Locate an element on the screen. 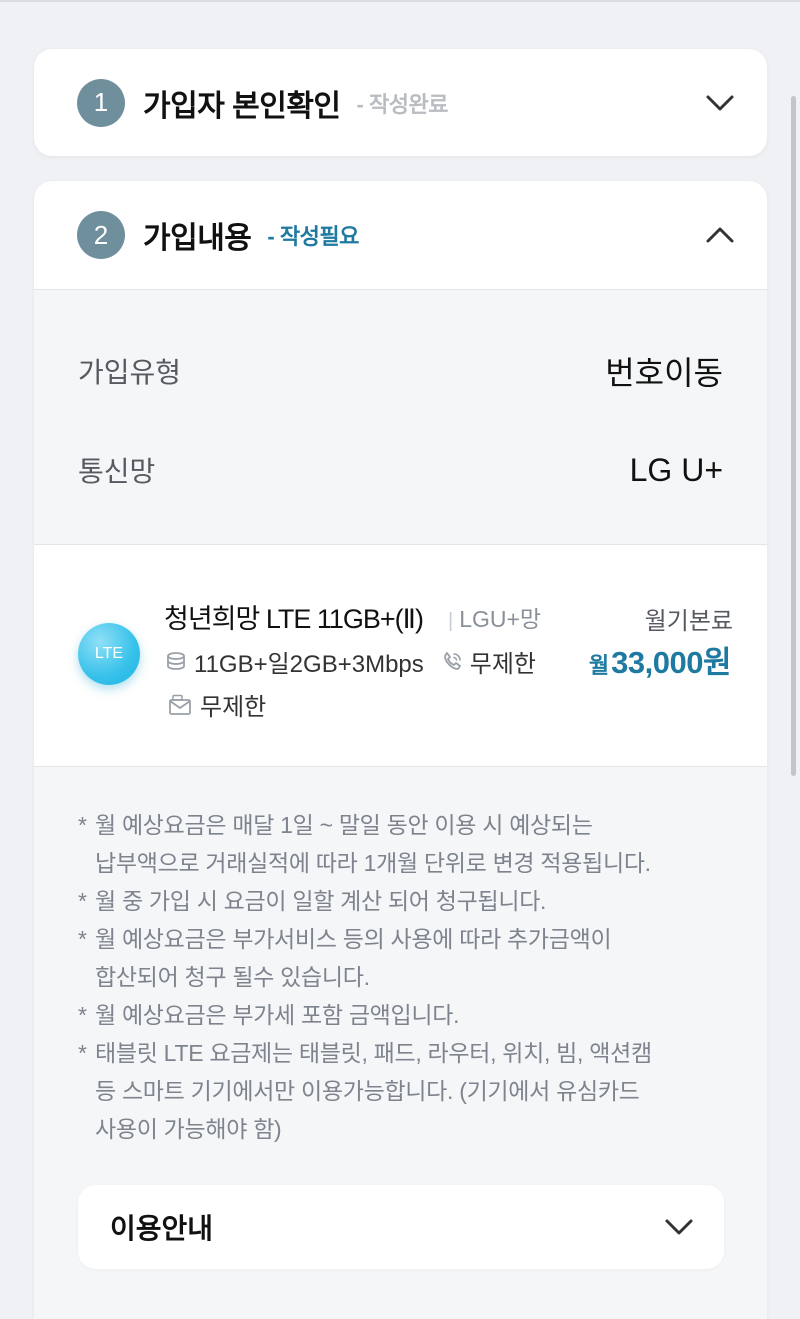 This screenshot has width=800, height=1319. step2-status: - 작성필요 is located at coordinates (313, 236).